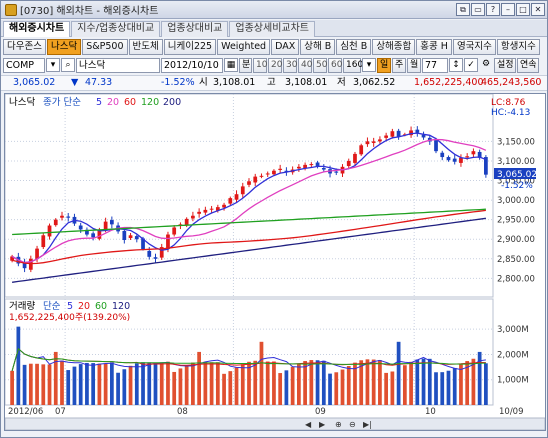 The width and height of the screenshot is (548, 438). I want to click on search-icon: ⌕, so click(68, 65).